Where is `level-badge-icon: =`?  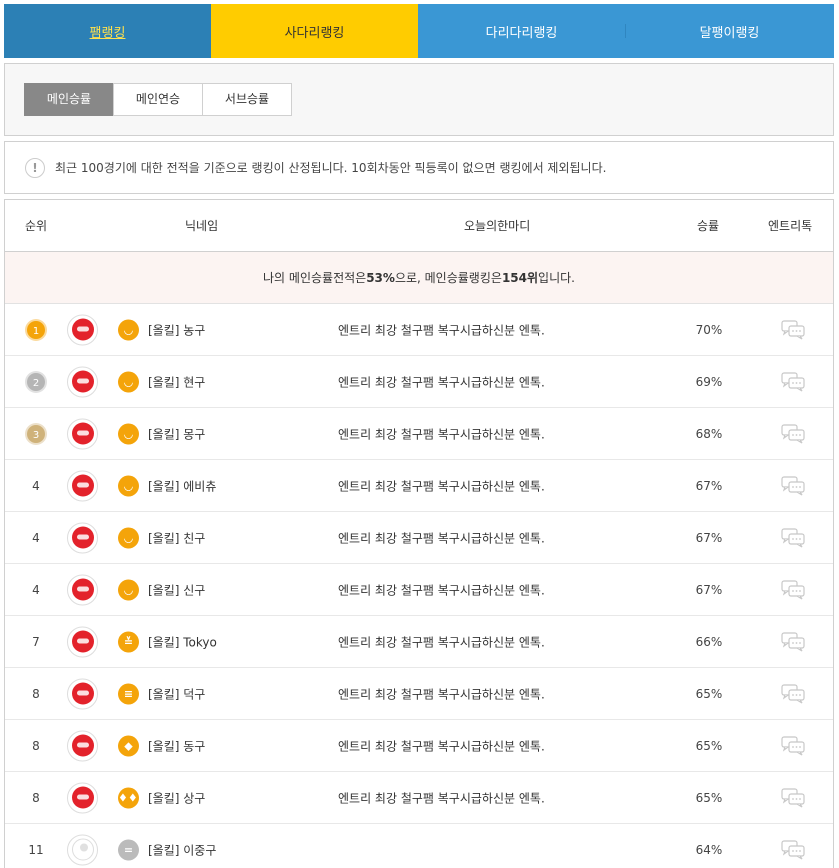 level-badge-icon: = is located at coordinates (128, 849).